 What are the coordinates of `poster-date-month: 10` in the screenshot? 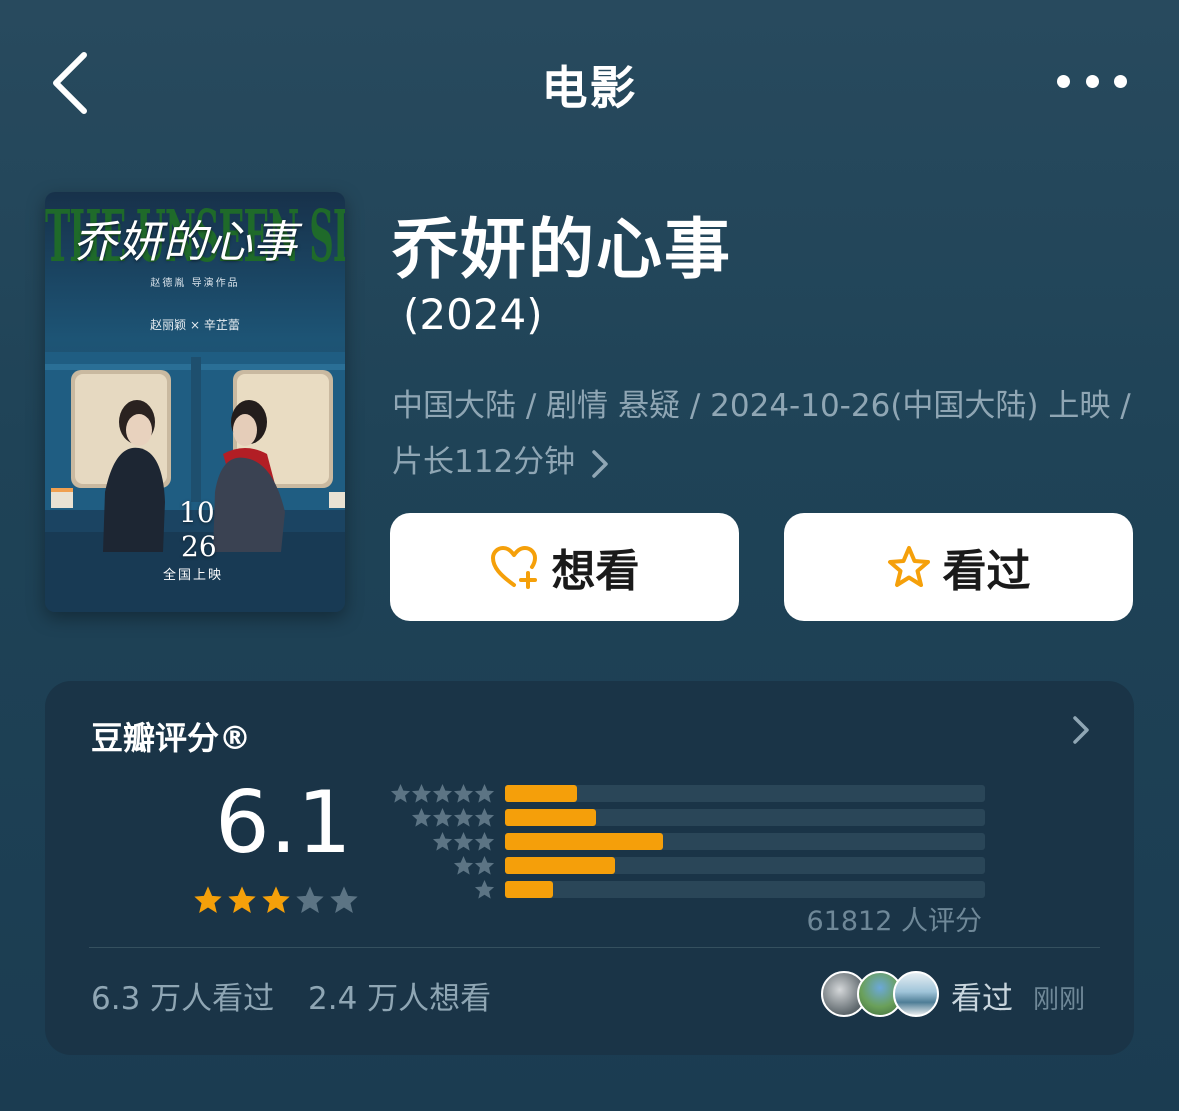 It's located at (197, 512).